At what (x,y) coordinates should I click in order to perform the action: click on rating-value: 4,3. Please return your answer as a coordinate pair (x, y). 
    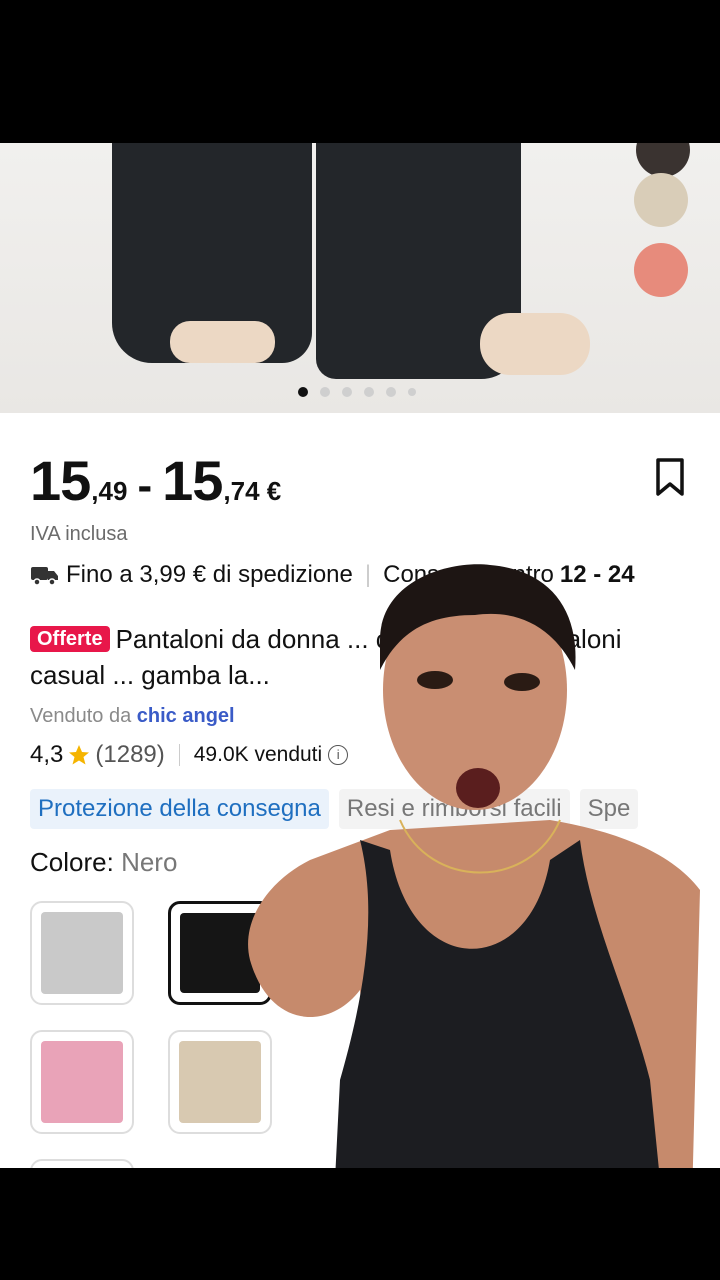
    Looking at the image, I should click on (47, 754).